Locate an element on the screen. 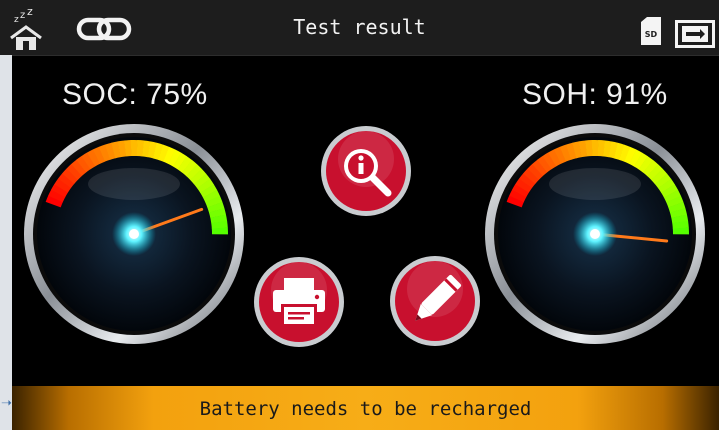  printer-icon is located at coordinates (299, 302).